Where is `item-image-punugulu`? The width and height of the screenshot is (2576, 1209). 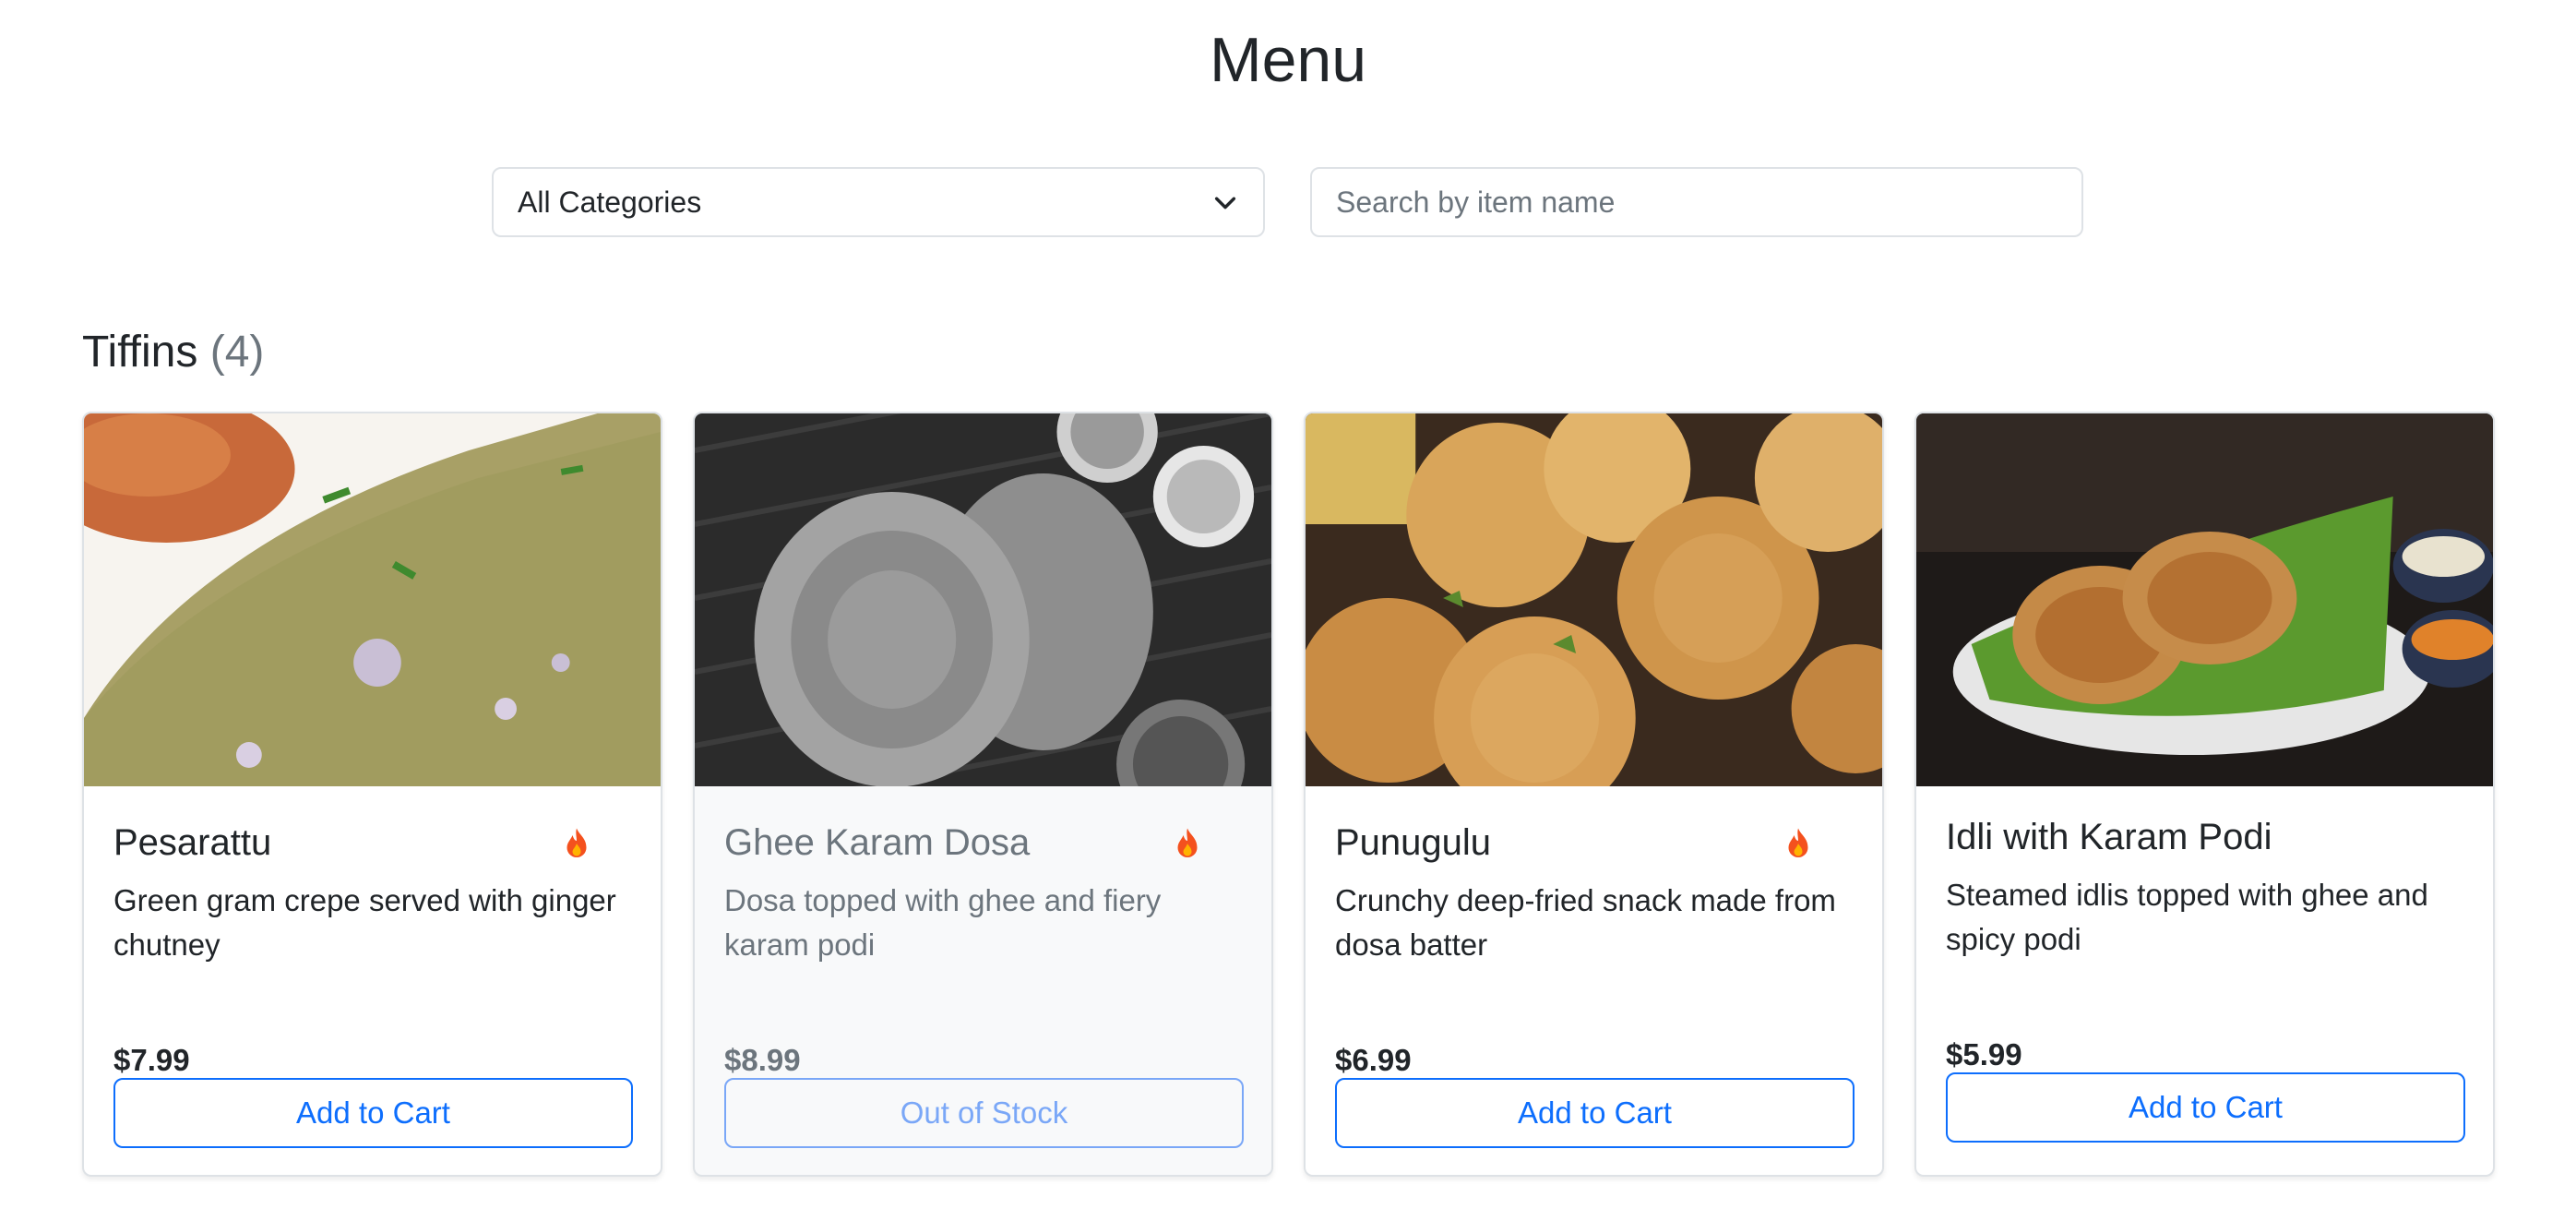 item-image-punugulu is located at coordinates (1594, 599).